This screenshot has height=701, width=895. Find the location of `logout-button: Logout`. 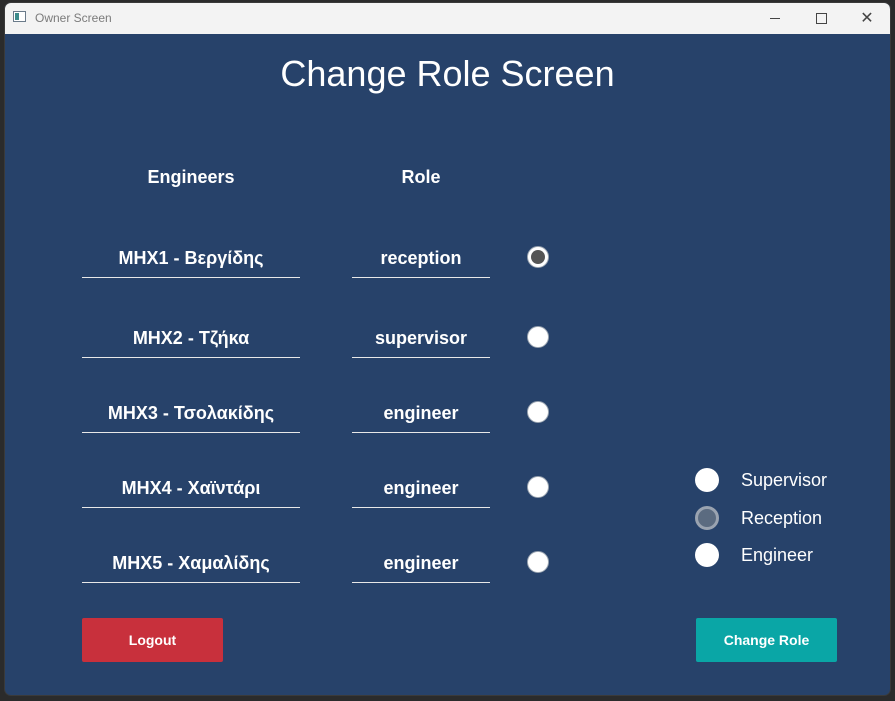

logout-button: Logout is located at coordinates (152, 640).